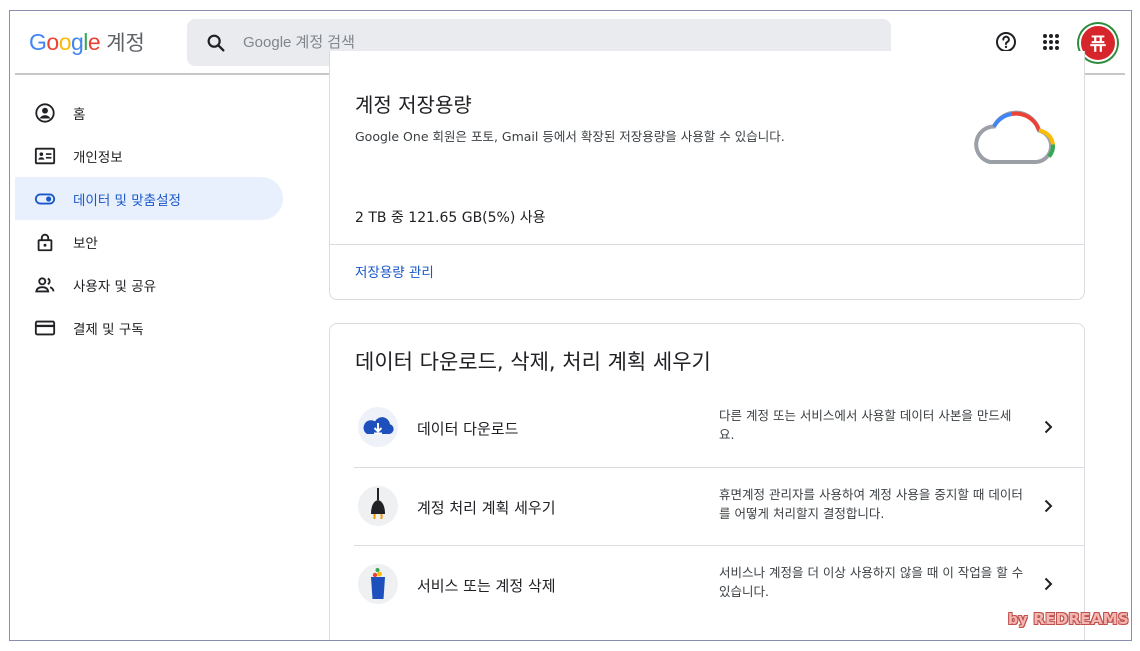 The width and height of the screenshot is (1140, 651). Describe the element at coordinates (149, 112) in the screenshot. I see `sidebar-item-home: 홈` at that location.